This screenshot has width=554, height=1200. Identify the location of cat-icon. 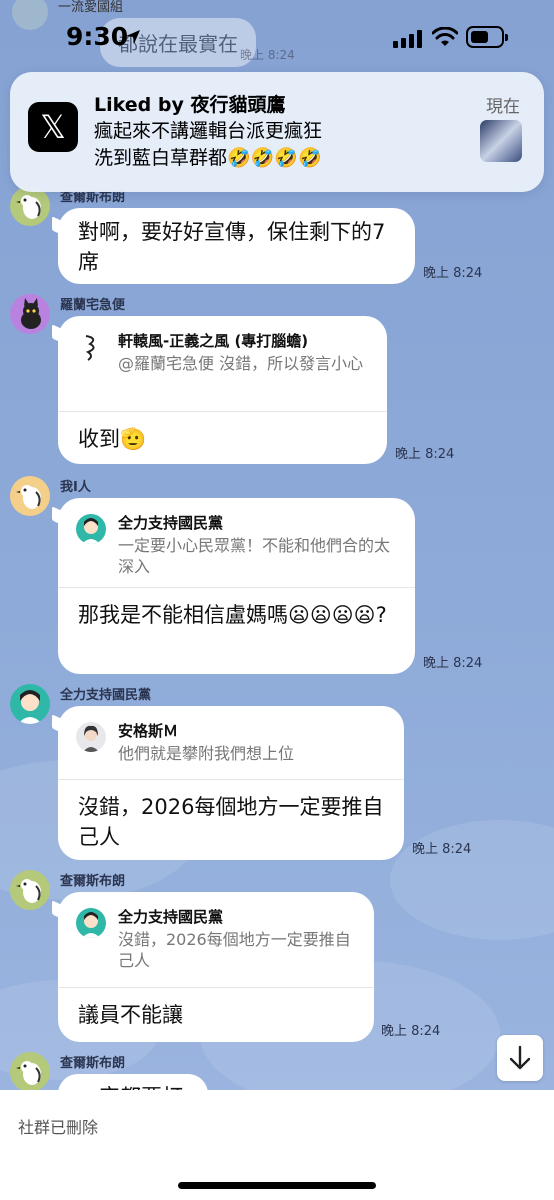
(31, 313).